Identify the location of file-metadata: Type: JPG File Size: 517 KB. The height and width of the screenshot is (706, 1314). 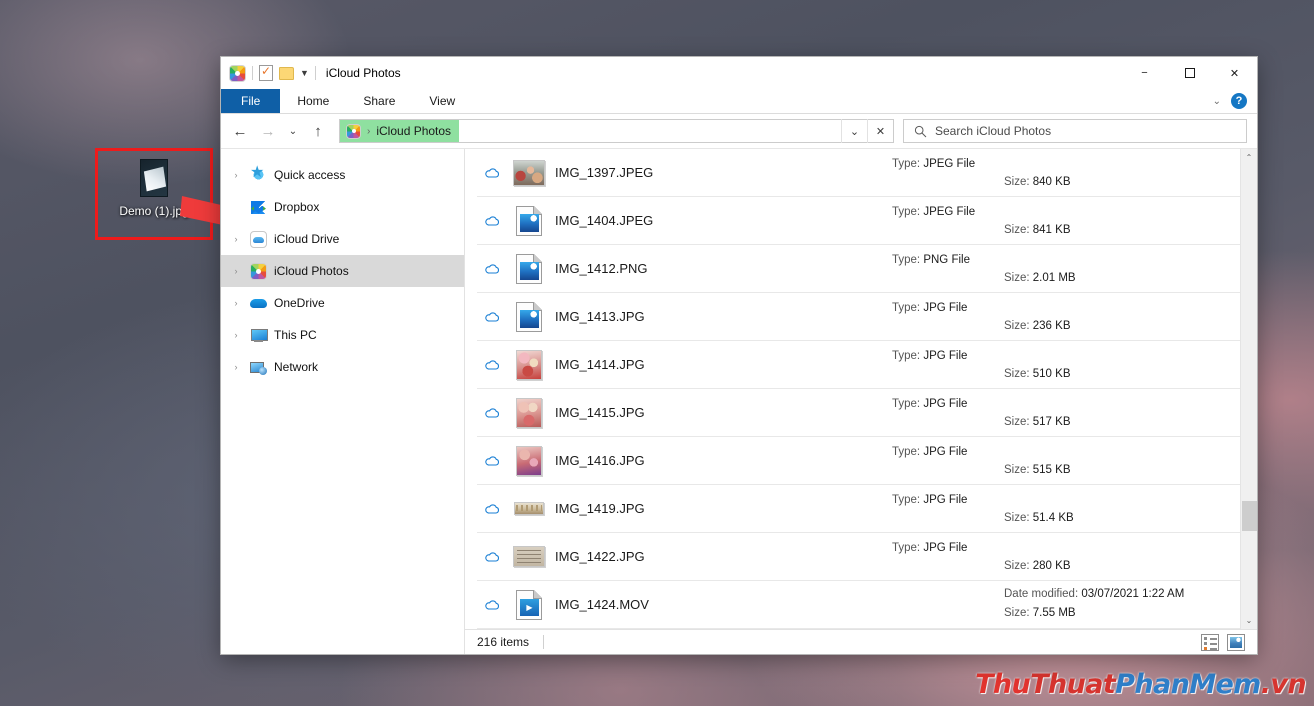
(1066, 413).